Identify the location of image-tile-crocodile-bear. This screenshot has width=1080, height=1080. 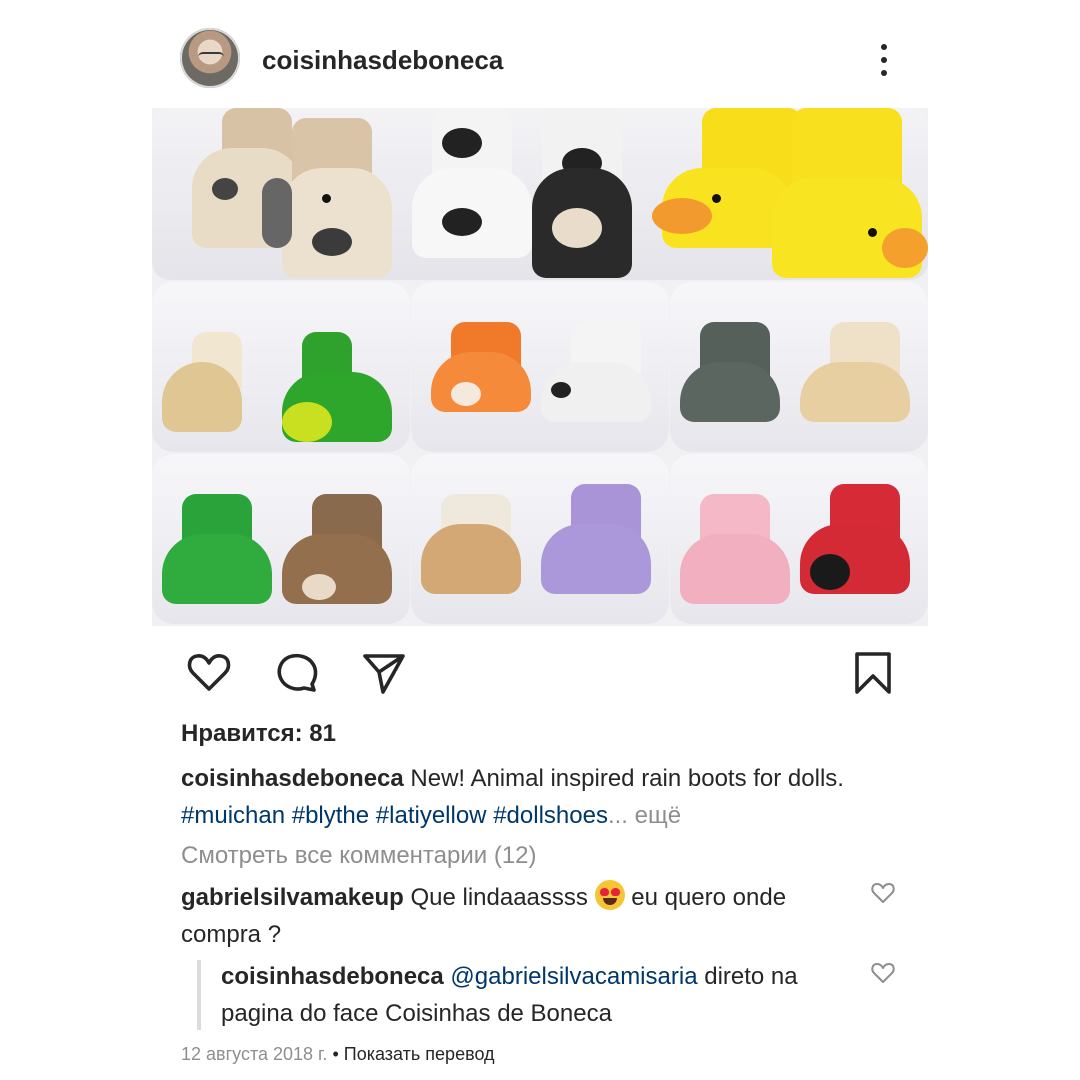
(281, 539).